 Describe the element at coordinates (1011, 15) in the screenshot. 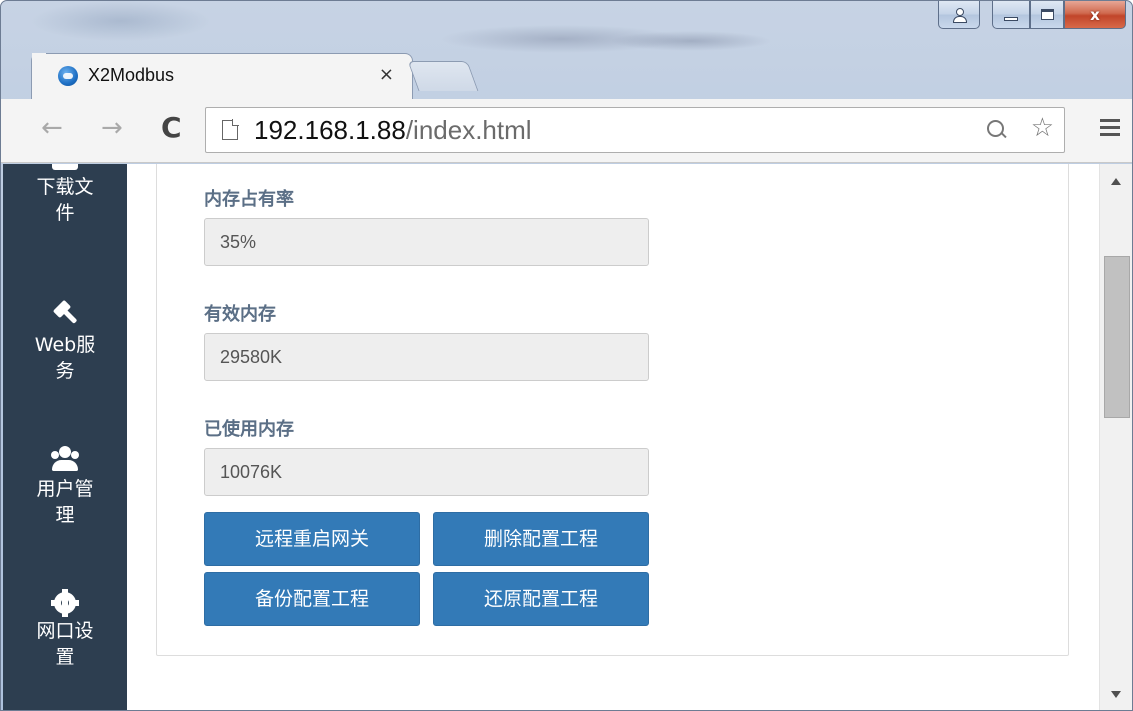

I see `minimize-button` at that location.